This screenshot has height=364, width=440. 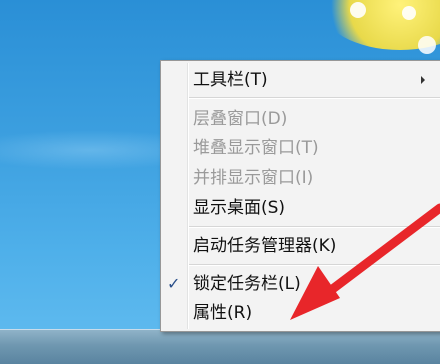 I want to click on annotation-arrow-shaft, so click(x=376, y=254).